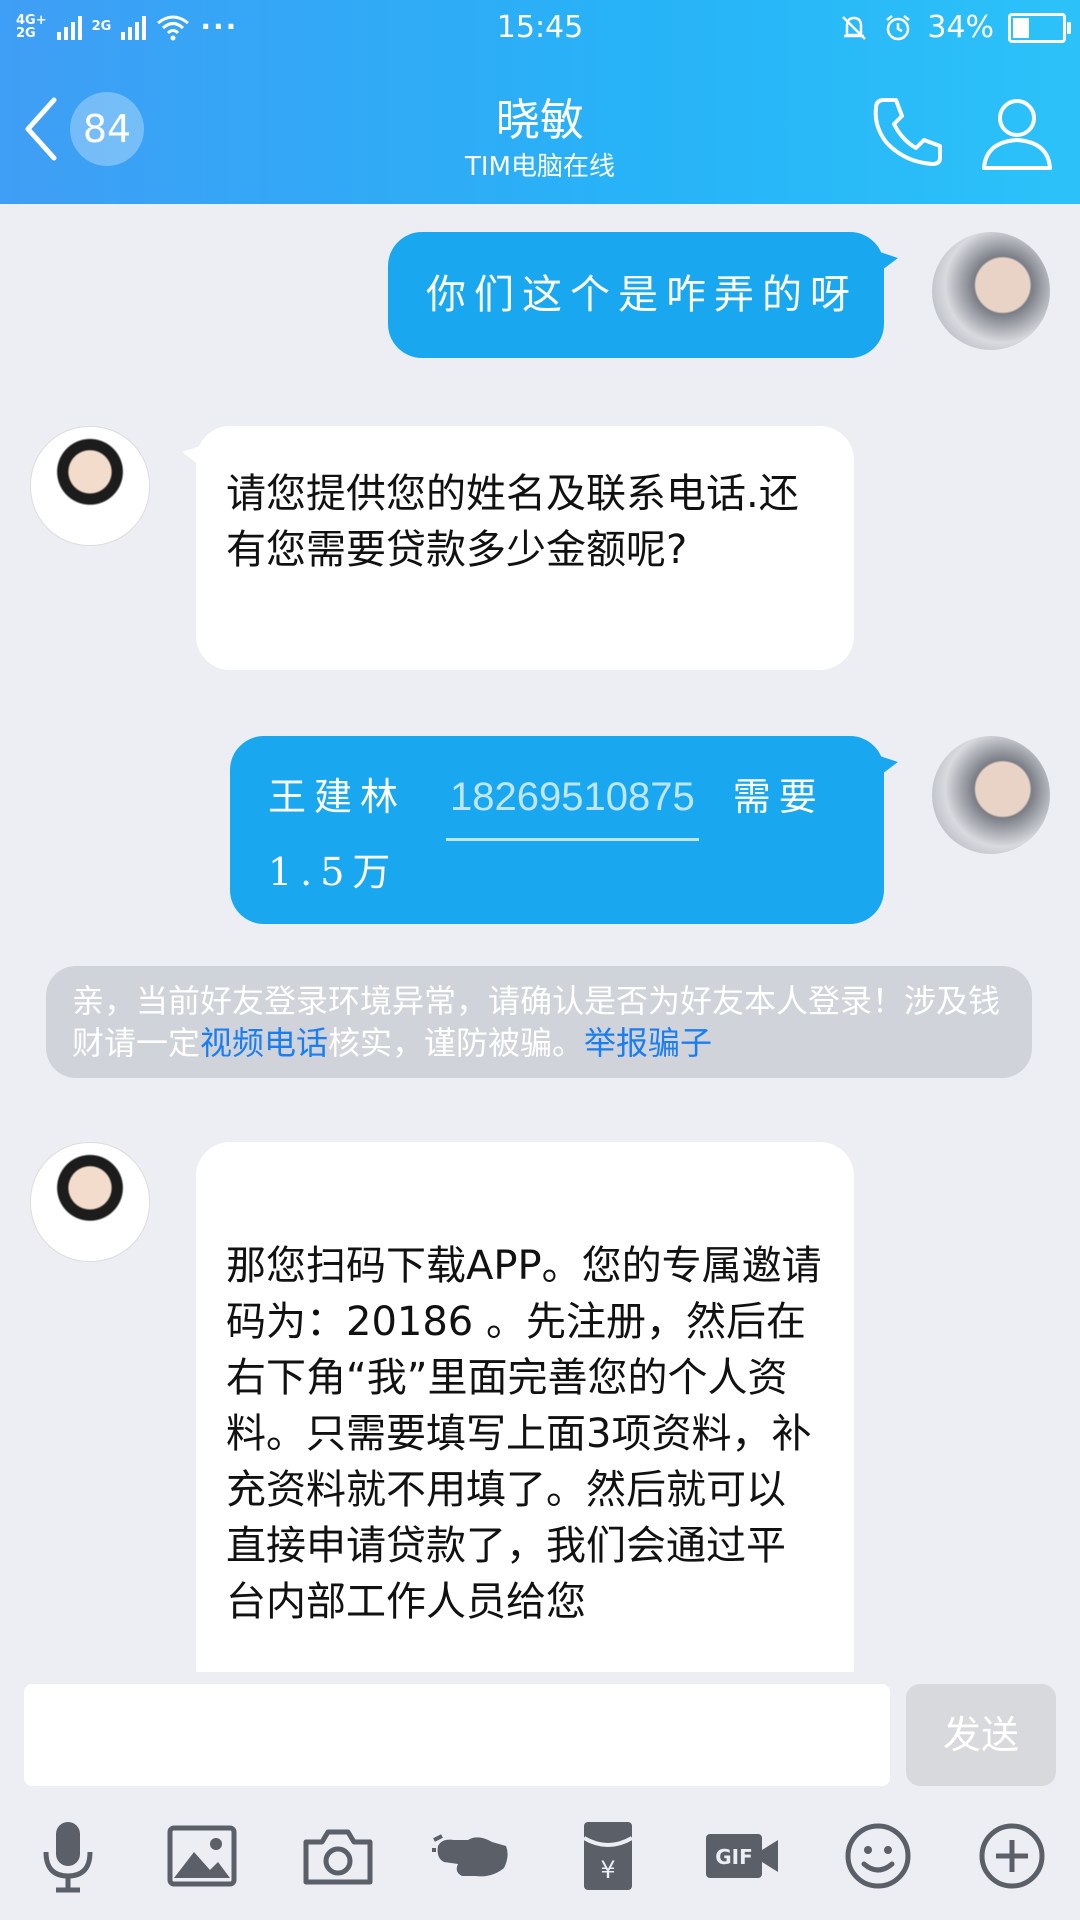  I want to click on contact-message-bubble: 请您提供您的姓名及联系电话.还有您需要贷款多少金额呢?, so click(518, 548).